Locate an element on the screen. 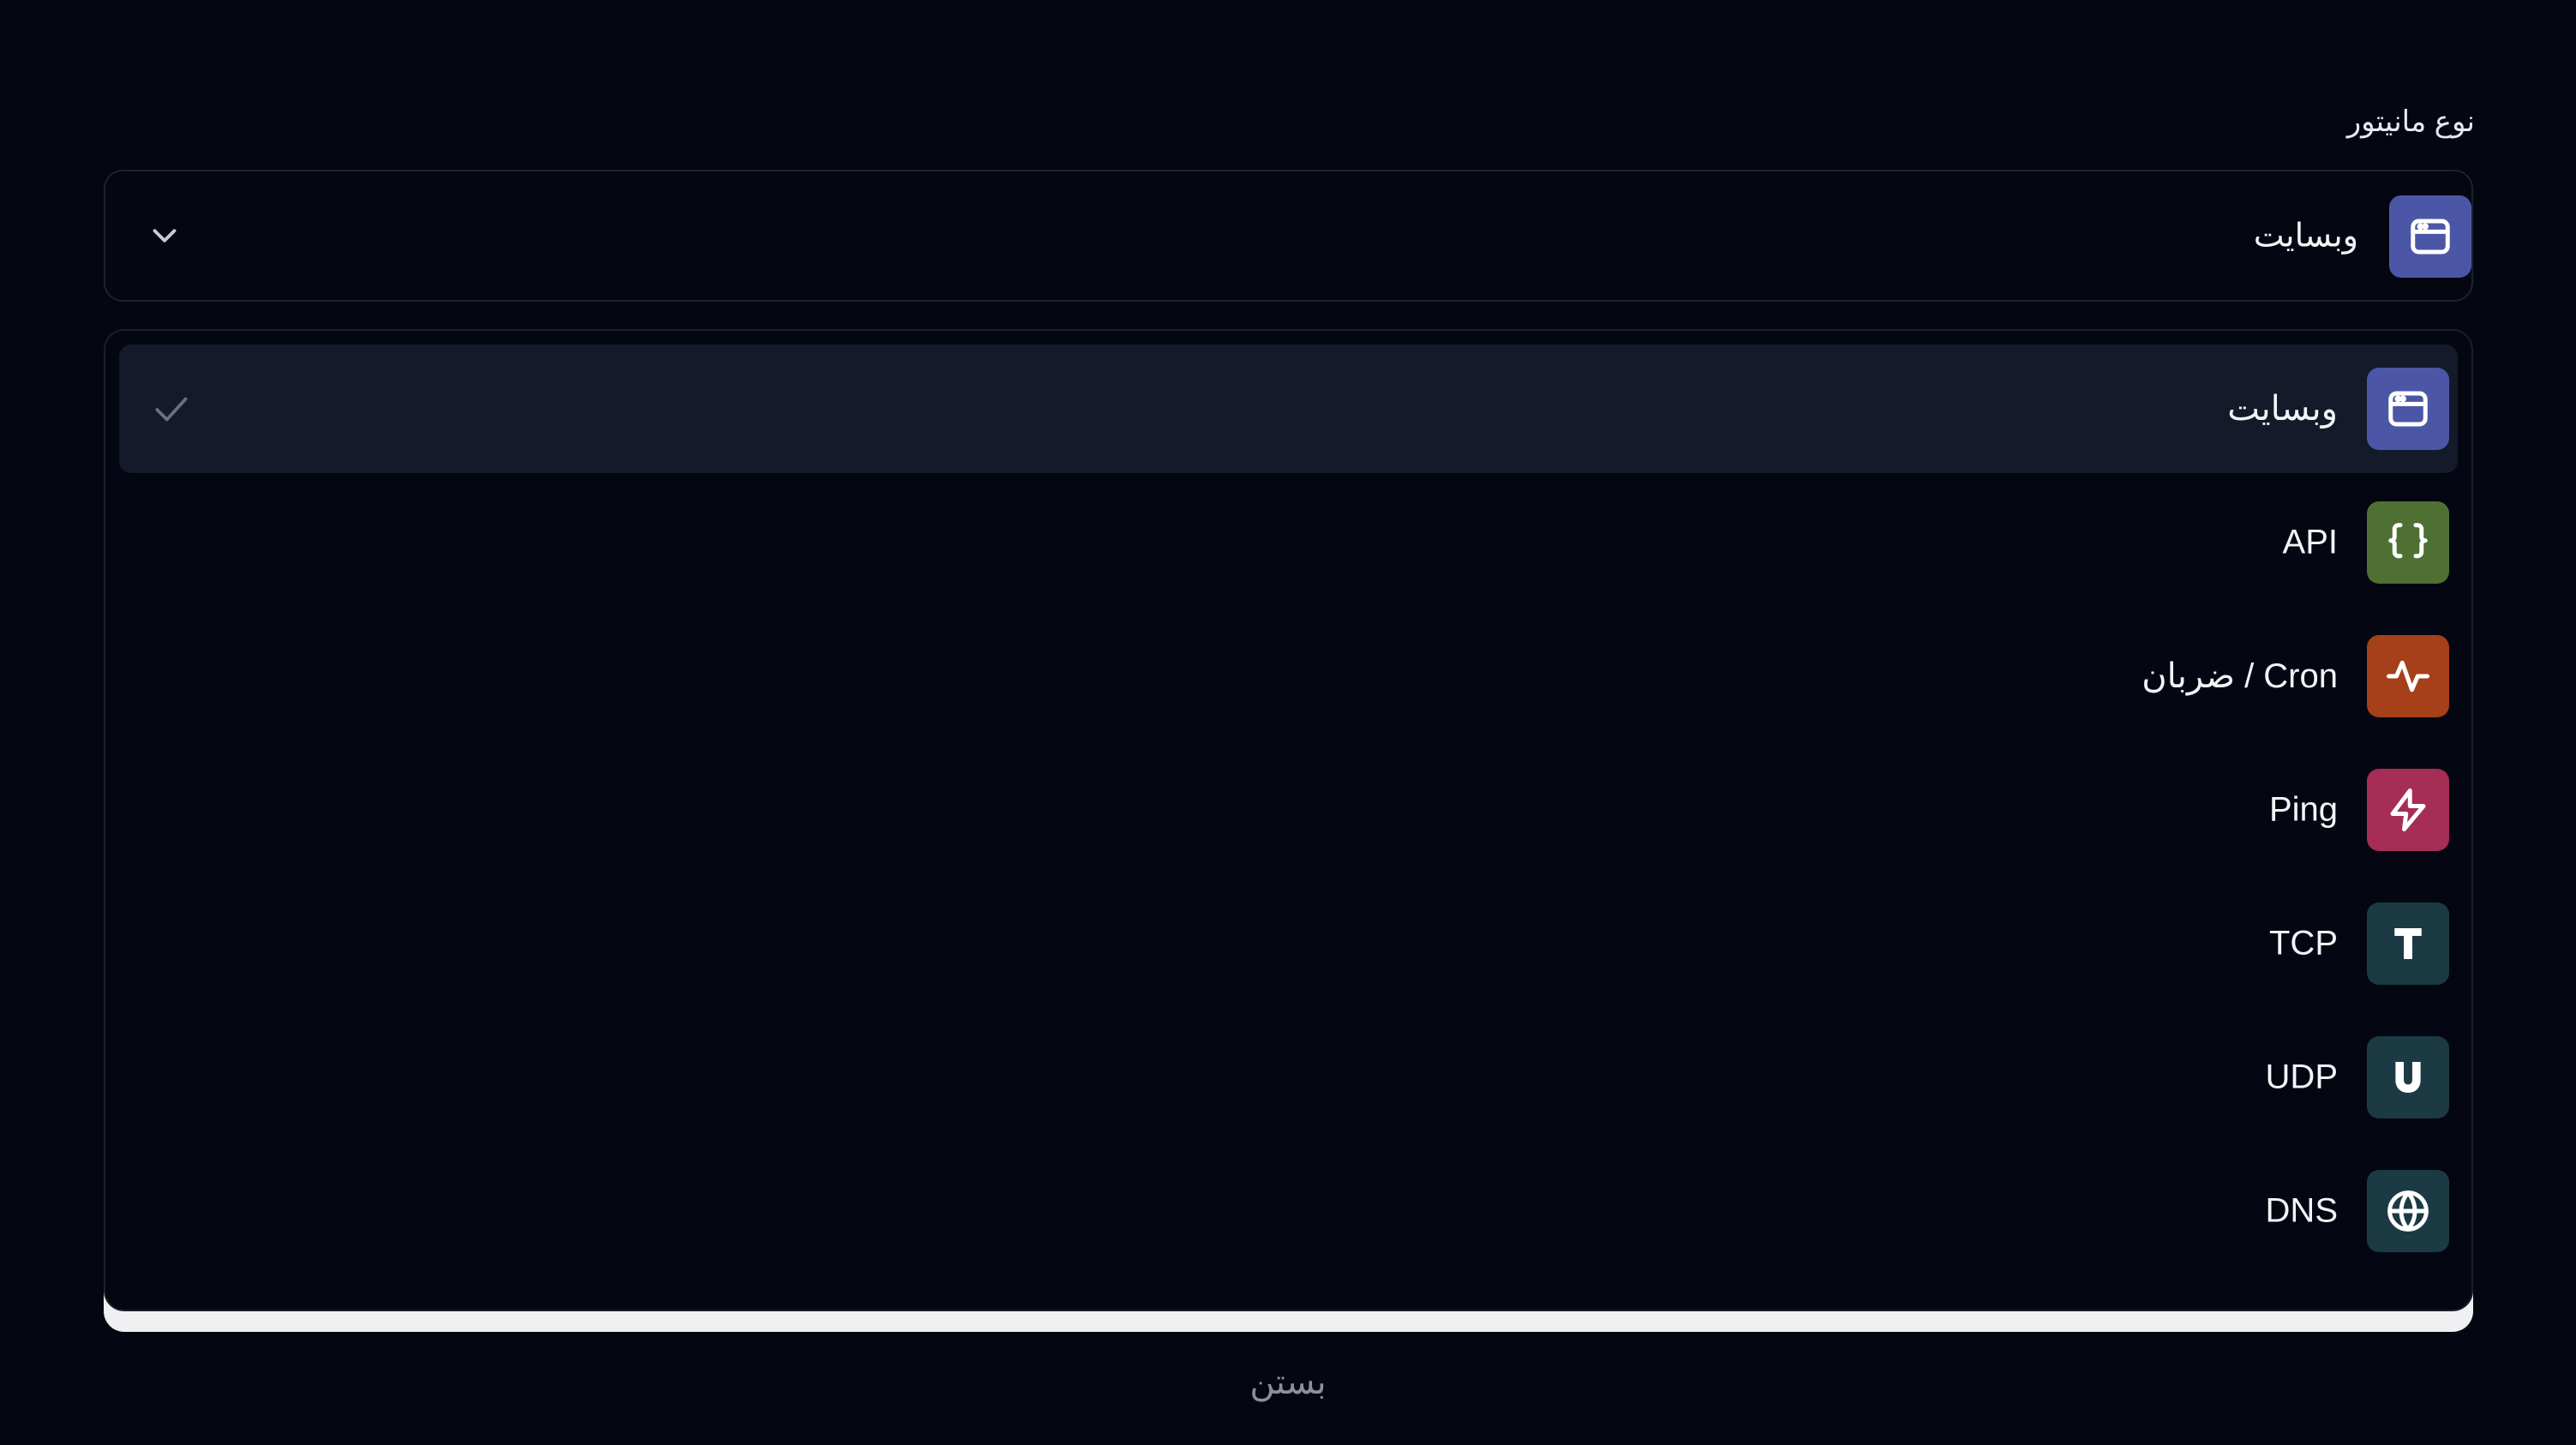  letter-t-icon is located at coordinates (2408, 943).